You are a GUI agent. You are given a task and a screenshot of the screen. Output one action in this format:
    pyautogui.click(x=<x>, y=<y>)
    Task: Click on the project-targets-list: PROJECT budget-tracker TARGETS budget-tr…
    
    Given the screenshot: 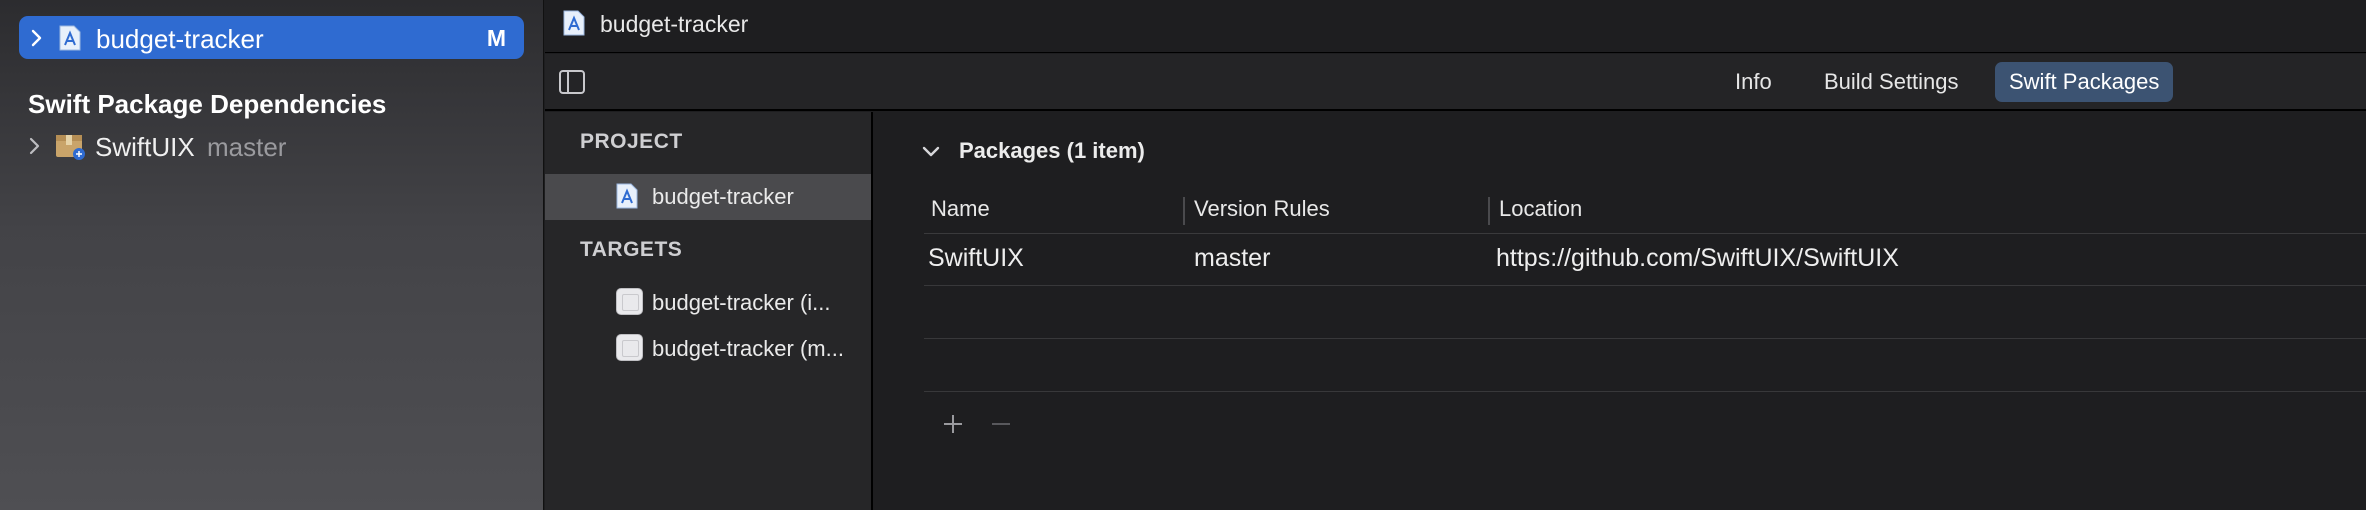 What is the action you would take?
    pyautogui.click(x=709, y=311)
    